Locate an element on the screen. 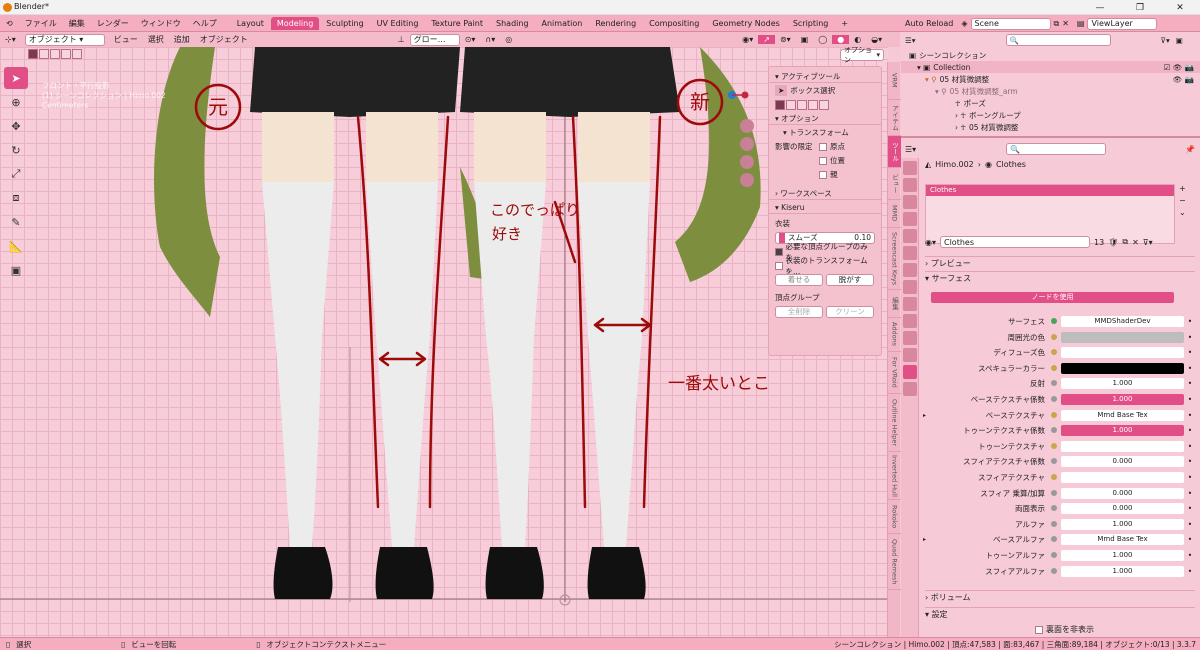  box-select-icon: ➤ is located at coordinates (781, 90).